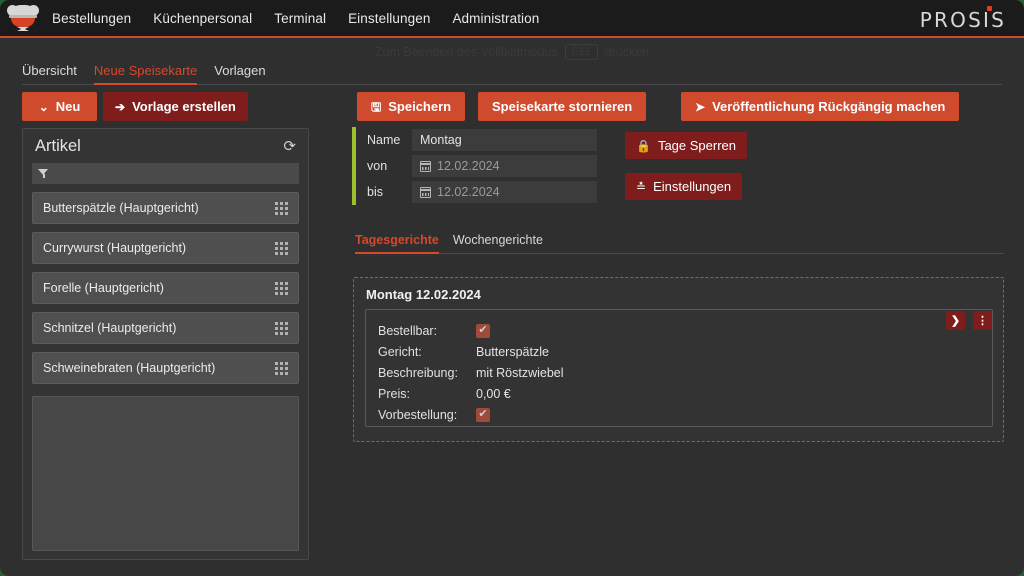 This screenshot has height=576, width=1024. What do you see at coordinates (679, 242) in the screenshot?
I see `content-tabs: Tagesgerichte Wochengerichte` at bounding box center [679, 242].